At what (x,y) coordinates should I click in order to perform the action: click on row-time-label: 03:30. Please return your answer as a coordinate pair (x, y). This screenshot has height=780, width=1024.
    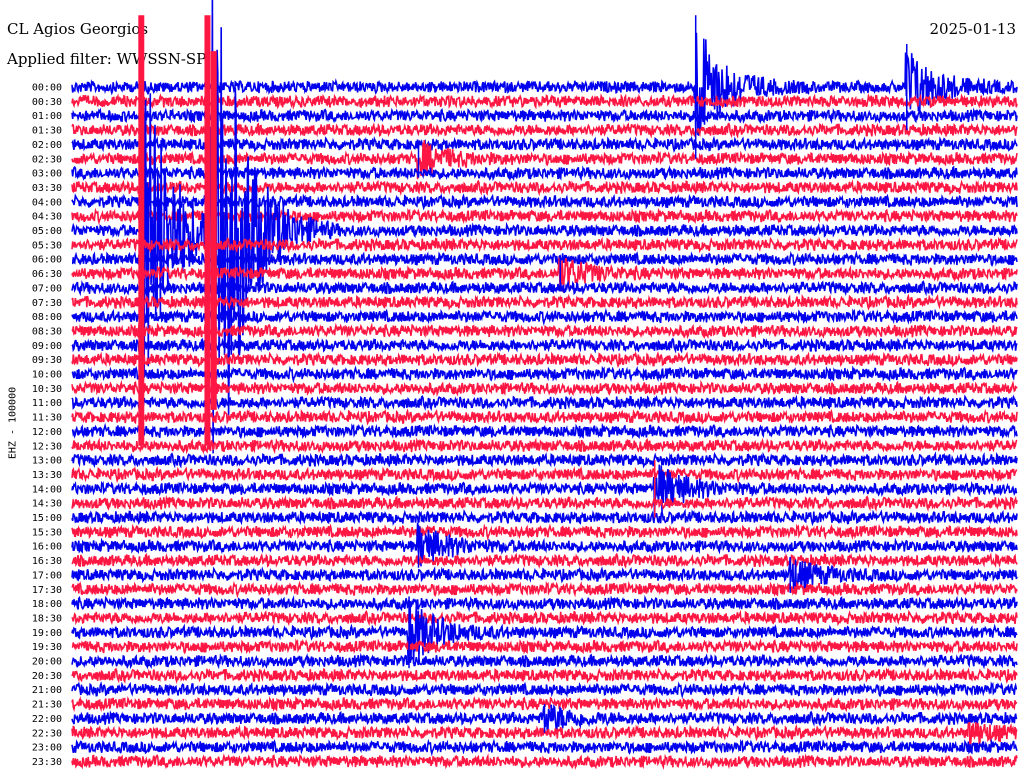
    Looking at the image, I should click on (47, 188).